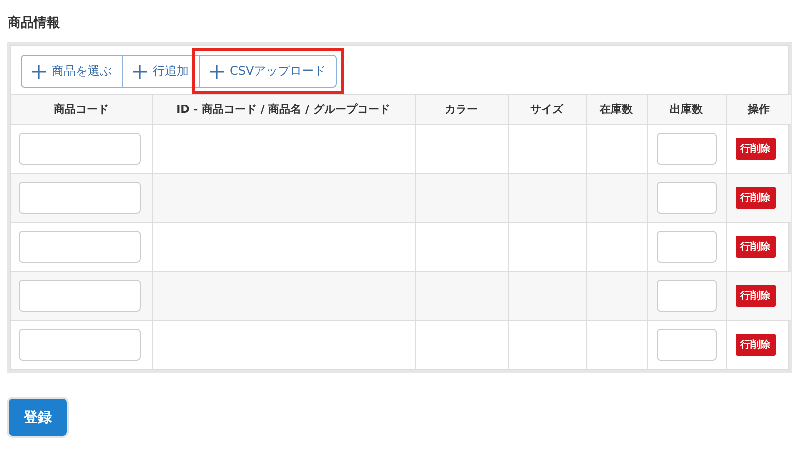  I want to click on register-button: 登録, so click(38, 417).